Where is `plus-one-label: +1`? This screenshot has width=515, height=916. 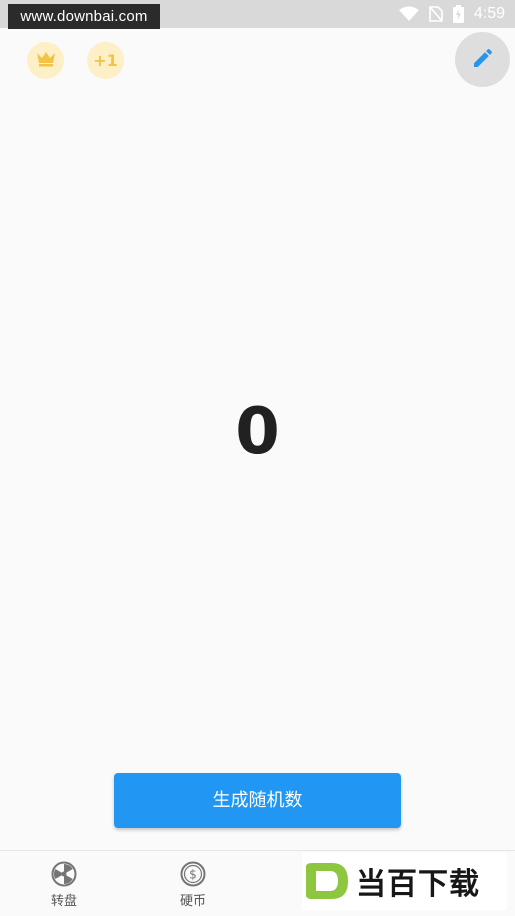
plus-one-label: +1 is located at coordinates (105, 60).